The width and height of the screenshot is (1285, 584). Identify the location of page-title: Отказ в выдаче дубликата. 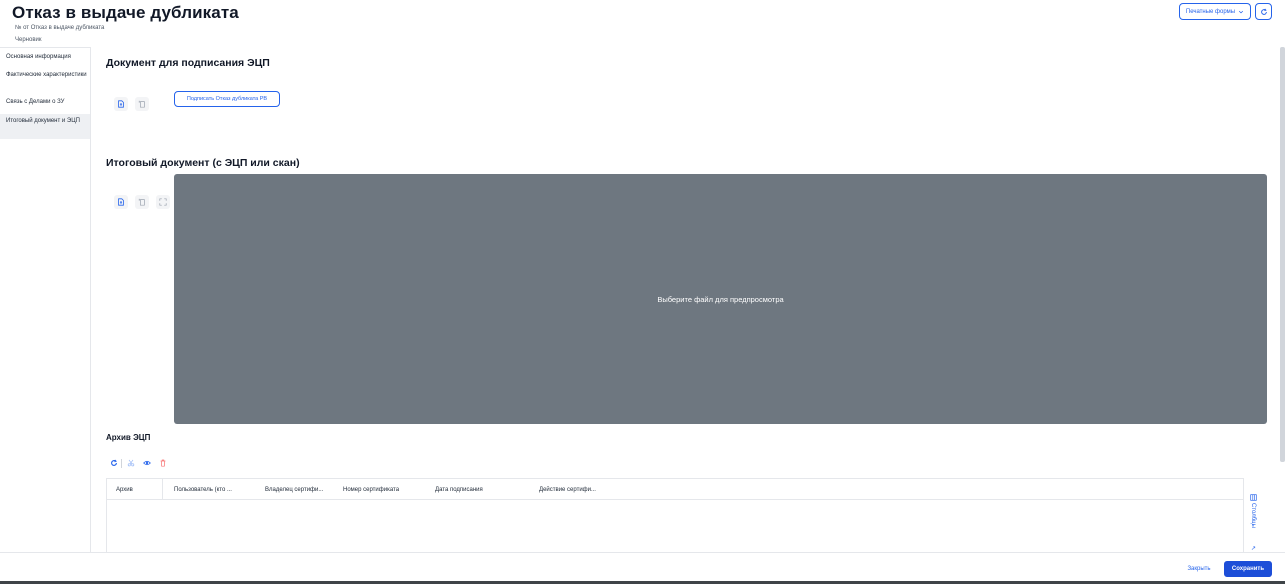
(125, 12).